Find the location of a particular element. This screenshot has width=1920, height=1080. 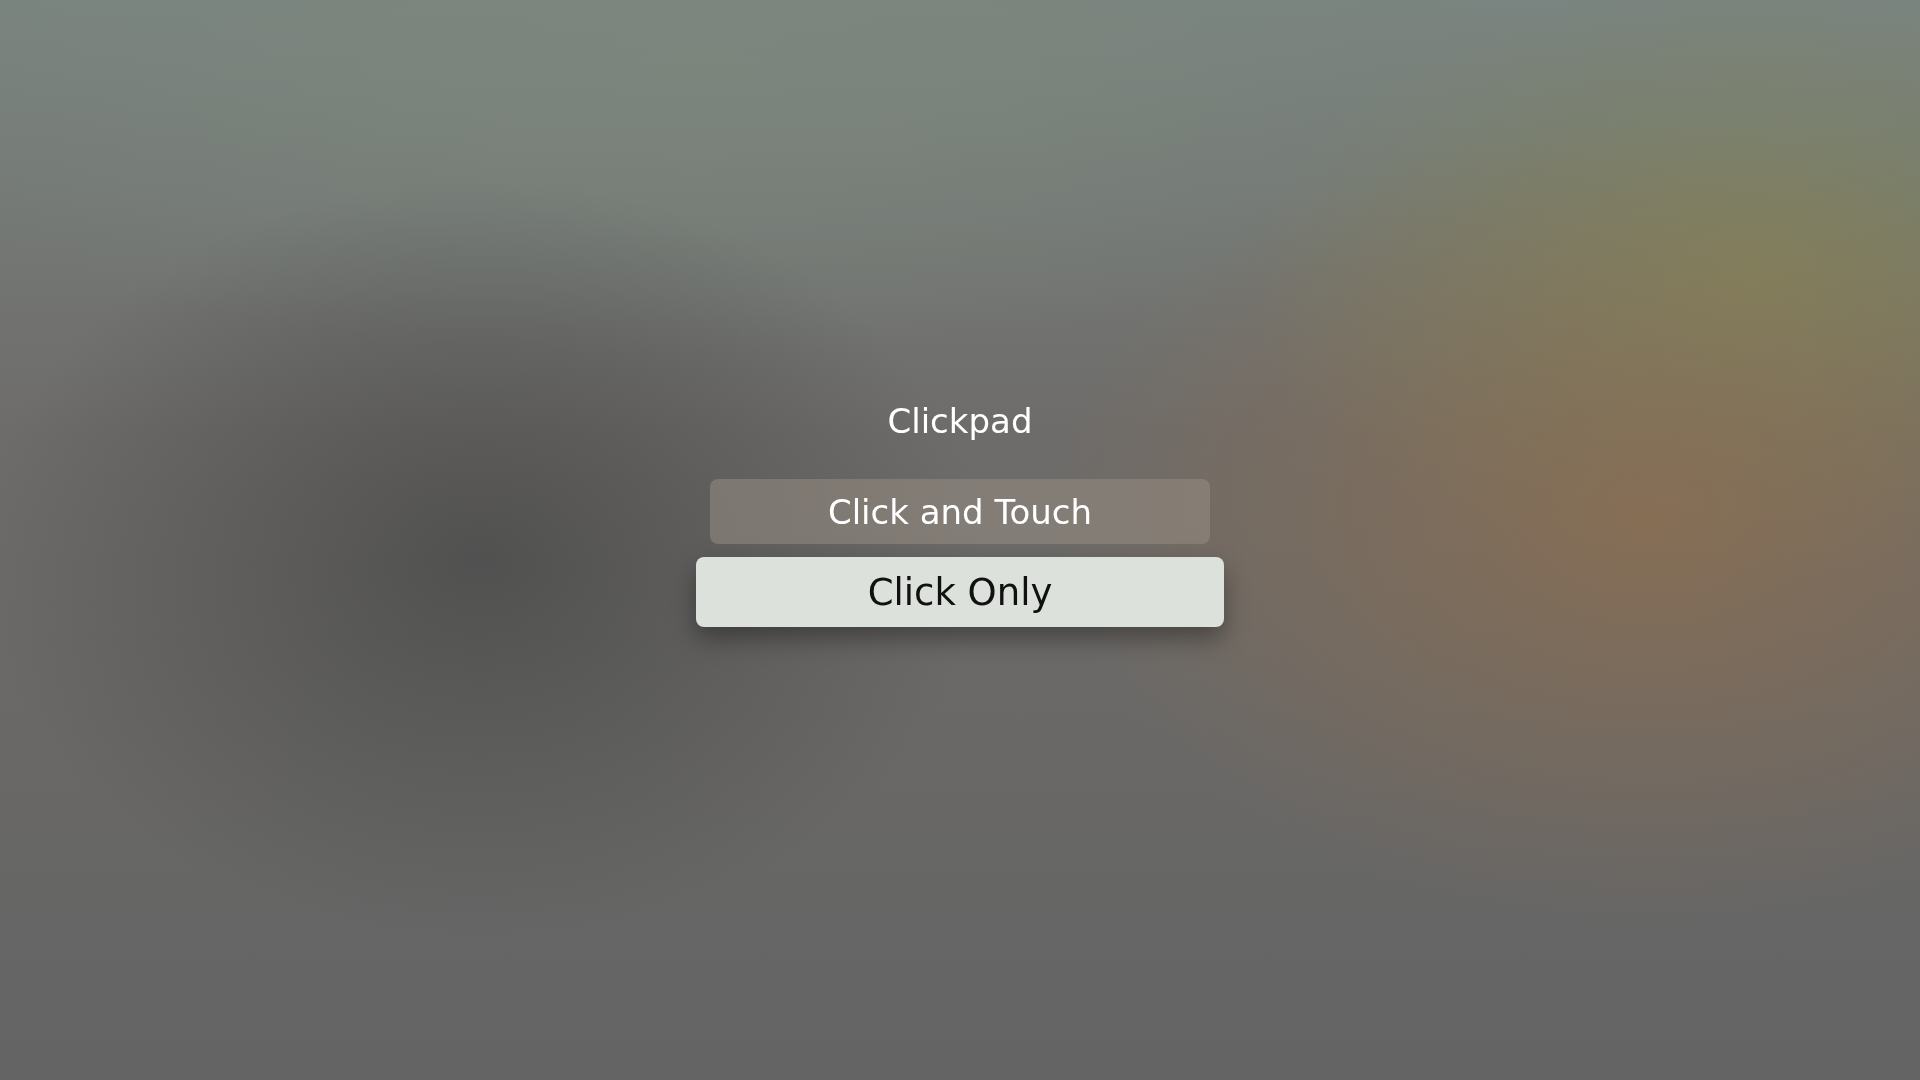

menu-title: Clickpad is located at coordinates (960, 421).